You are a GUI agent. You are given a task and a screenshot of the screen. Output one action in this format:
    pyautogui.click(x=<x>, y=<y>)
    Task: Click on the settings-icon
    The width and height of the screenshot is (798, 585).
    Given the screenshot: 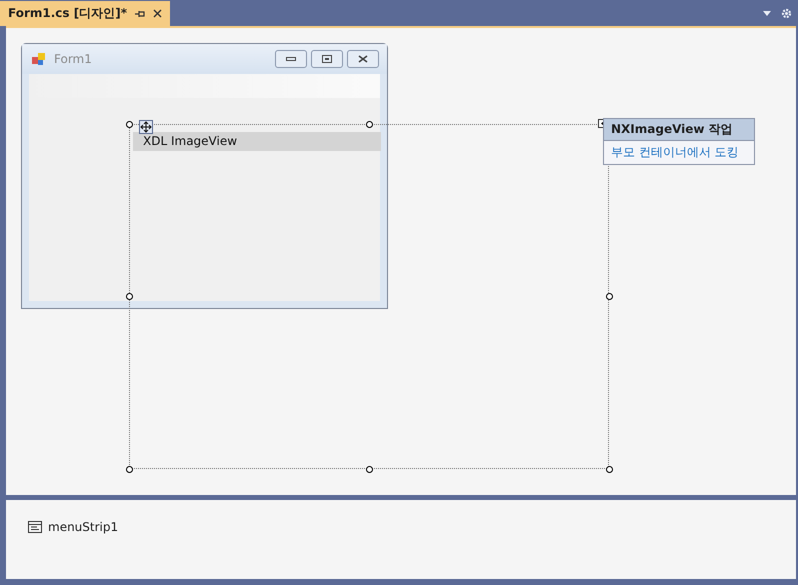 What is the action you would take?
    pyautogui.click(x=786, y=13)
    